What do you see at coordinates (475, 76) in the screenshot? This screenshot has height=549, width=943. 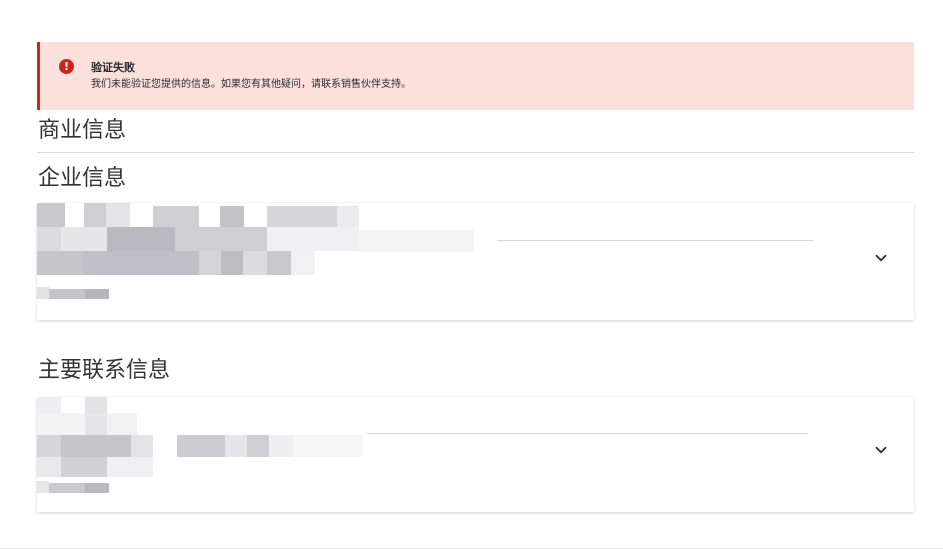 I see `verification-failed-alert: ! 验证失败 我们未能验证您提供的信息。如果您有其他疑问，请联系销售伙伴支持。` at bounding box center [475, 76].